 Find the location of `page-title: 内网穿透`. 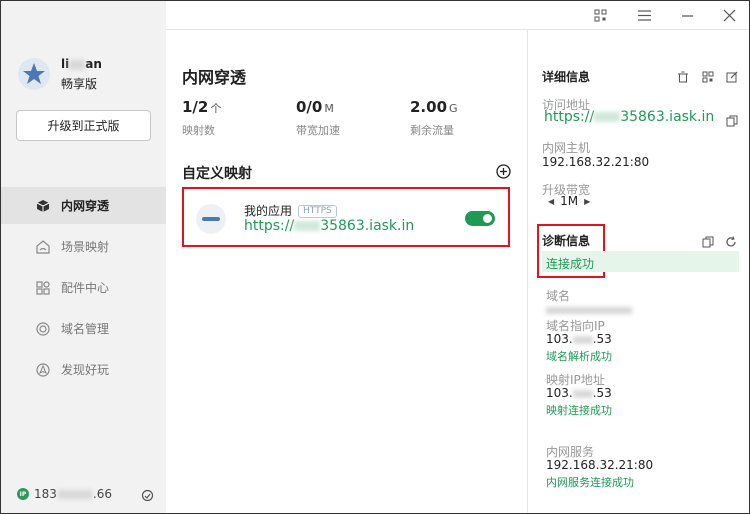

page-title: 内网穿透 is located at coordinates (214, 77).